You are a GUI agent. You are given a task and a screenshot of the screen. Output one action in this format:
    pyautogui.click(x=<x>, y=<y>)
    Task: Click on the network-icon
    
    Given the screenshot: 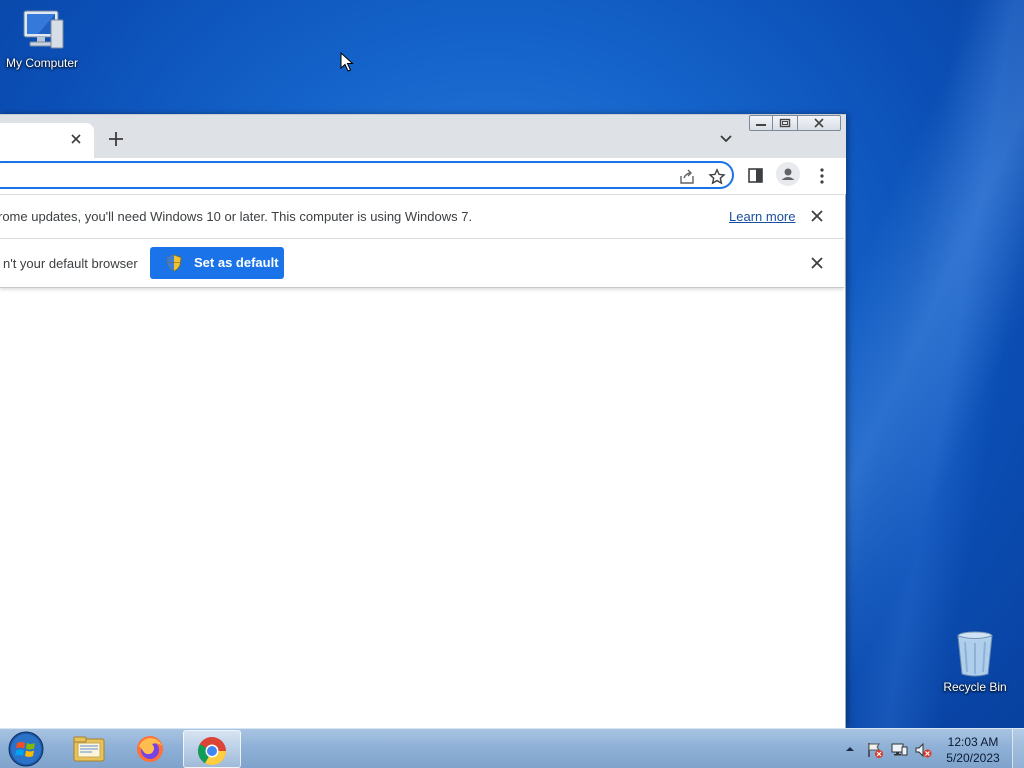 What is the action you would take?
    pyautogui.click(x=899, y=750)
    